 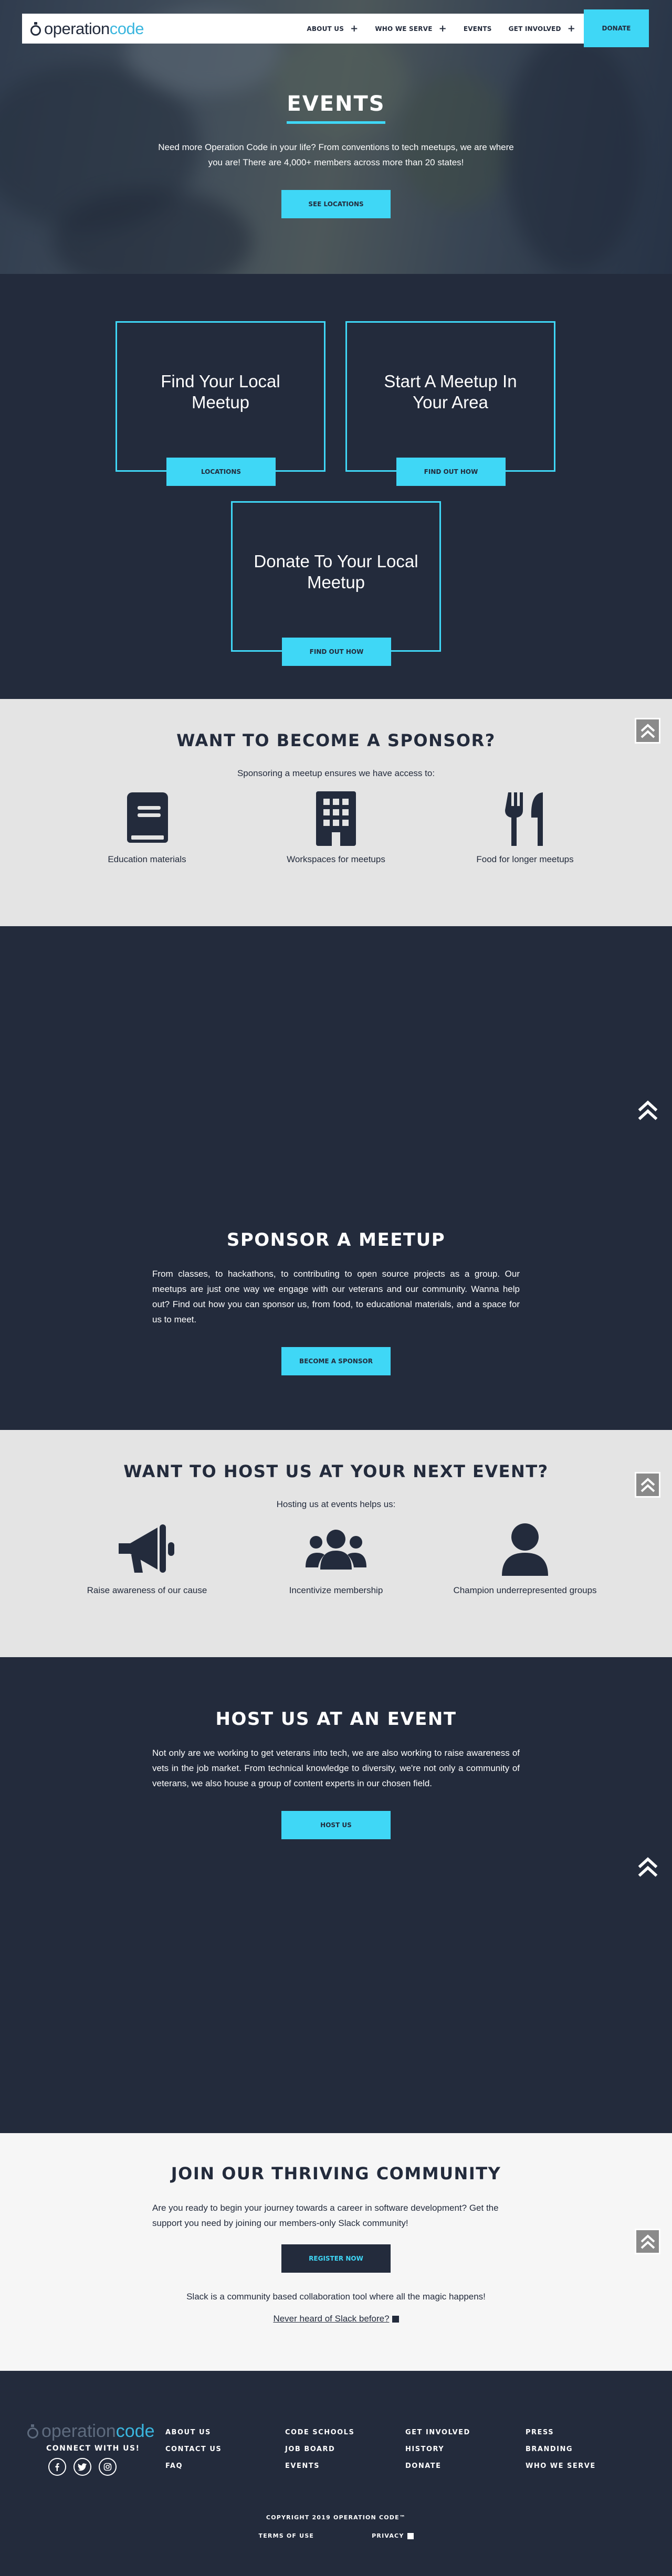 I want to click on section-title: JOIN OUR THRIVING COMMUNITY, so click(x=336, y=2173).